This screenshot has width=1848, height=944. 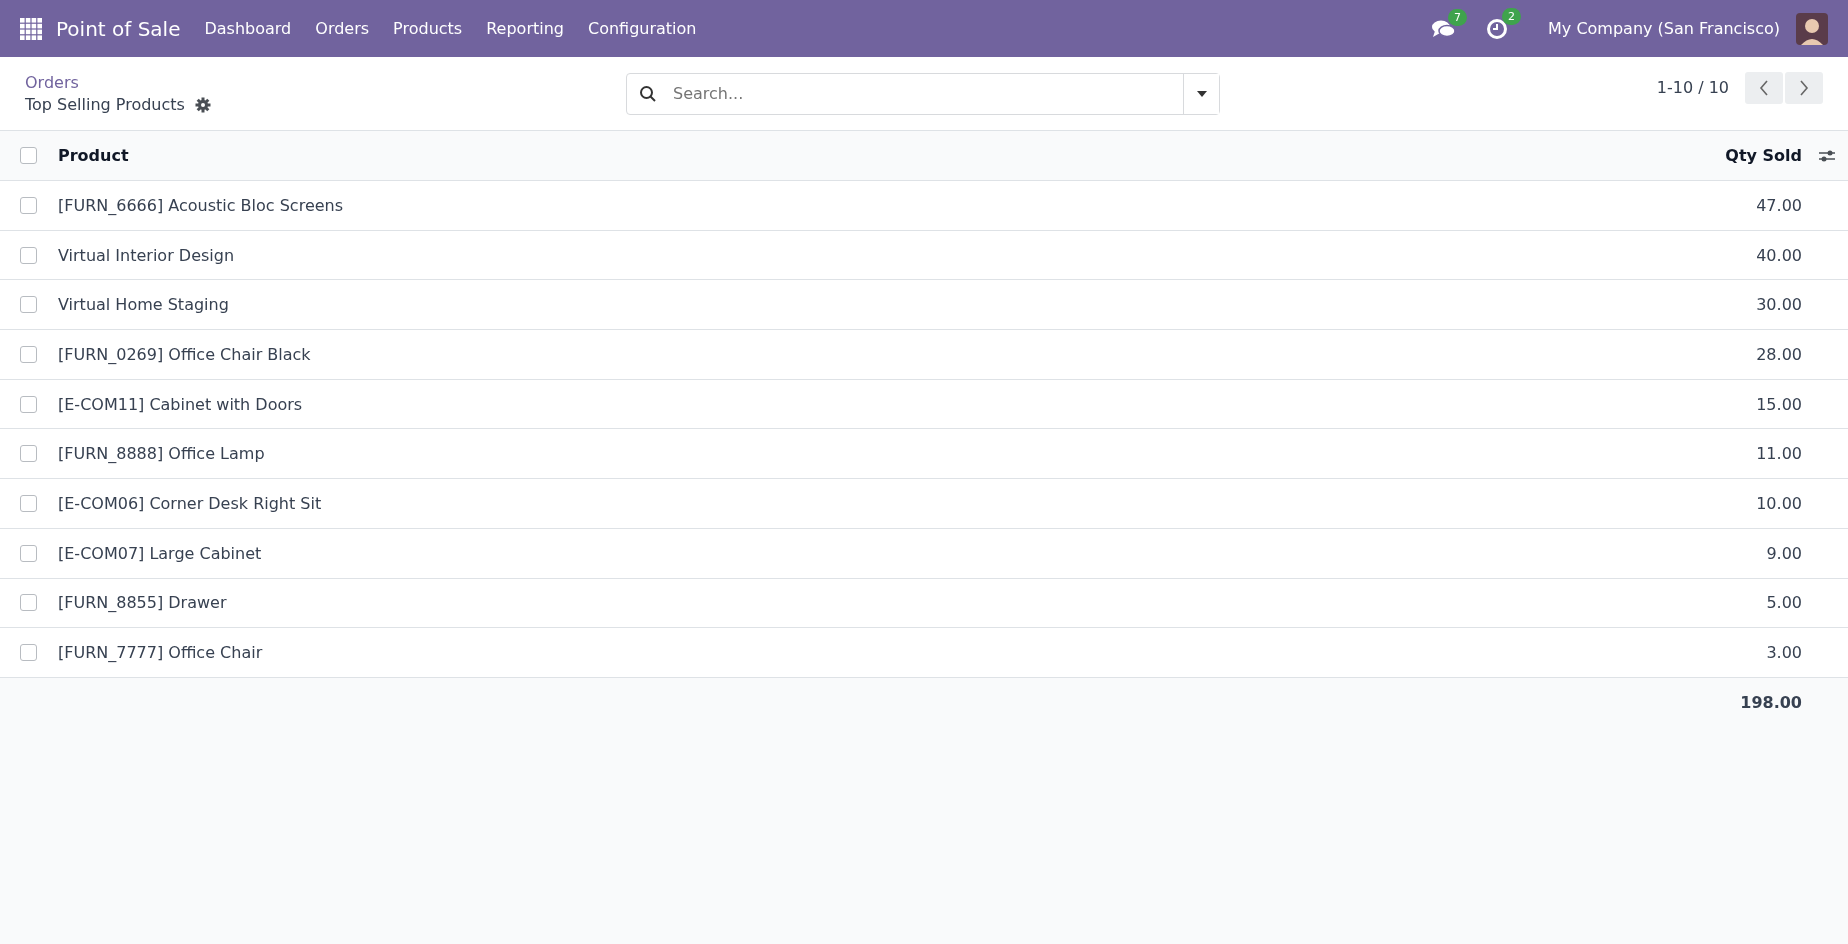 What do you see at coordinates (1779, 404) in the screenshot?
I see `table-cell: 15.00` at bounding box center [1779, 404].